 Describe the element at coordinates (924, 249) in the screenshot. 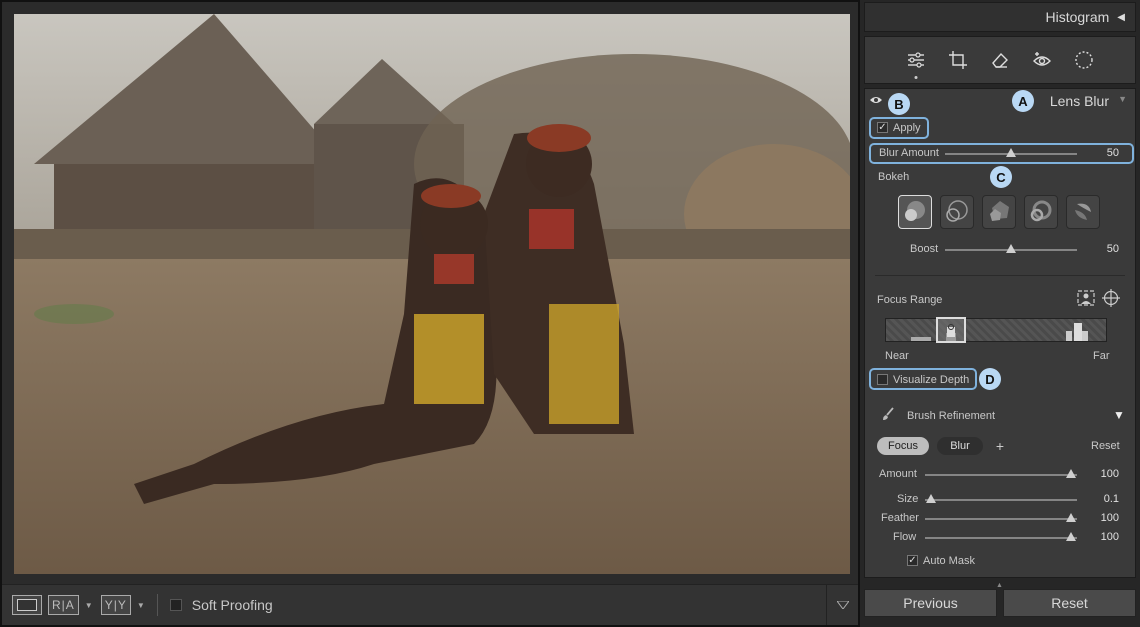

I see `boost-label: Boost` at that location.